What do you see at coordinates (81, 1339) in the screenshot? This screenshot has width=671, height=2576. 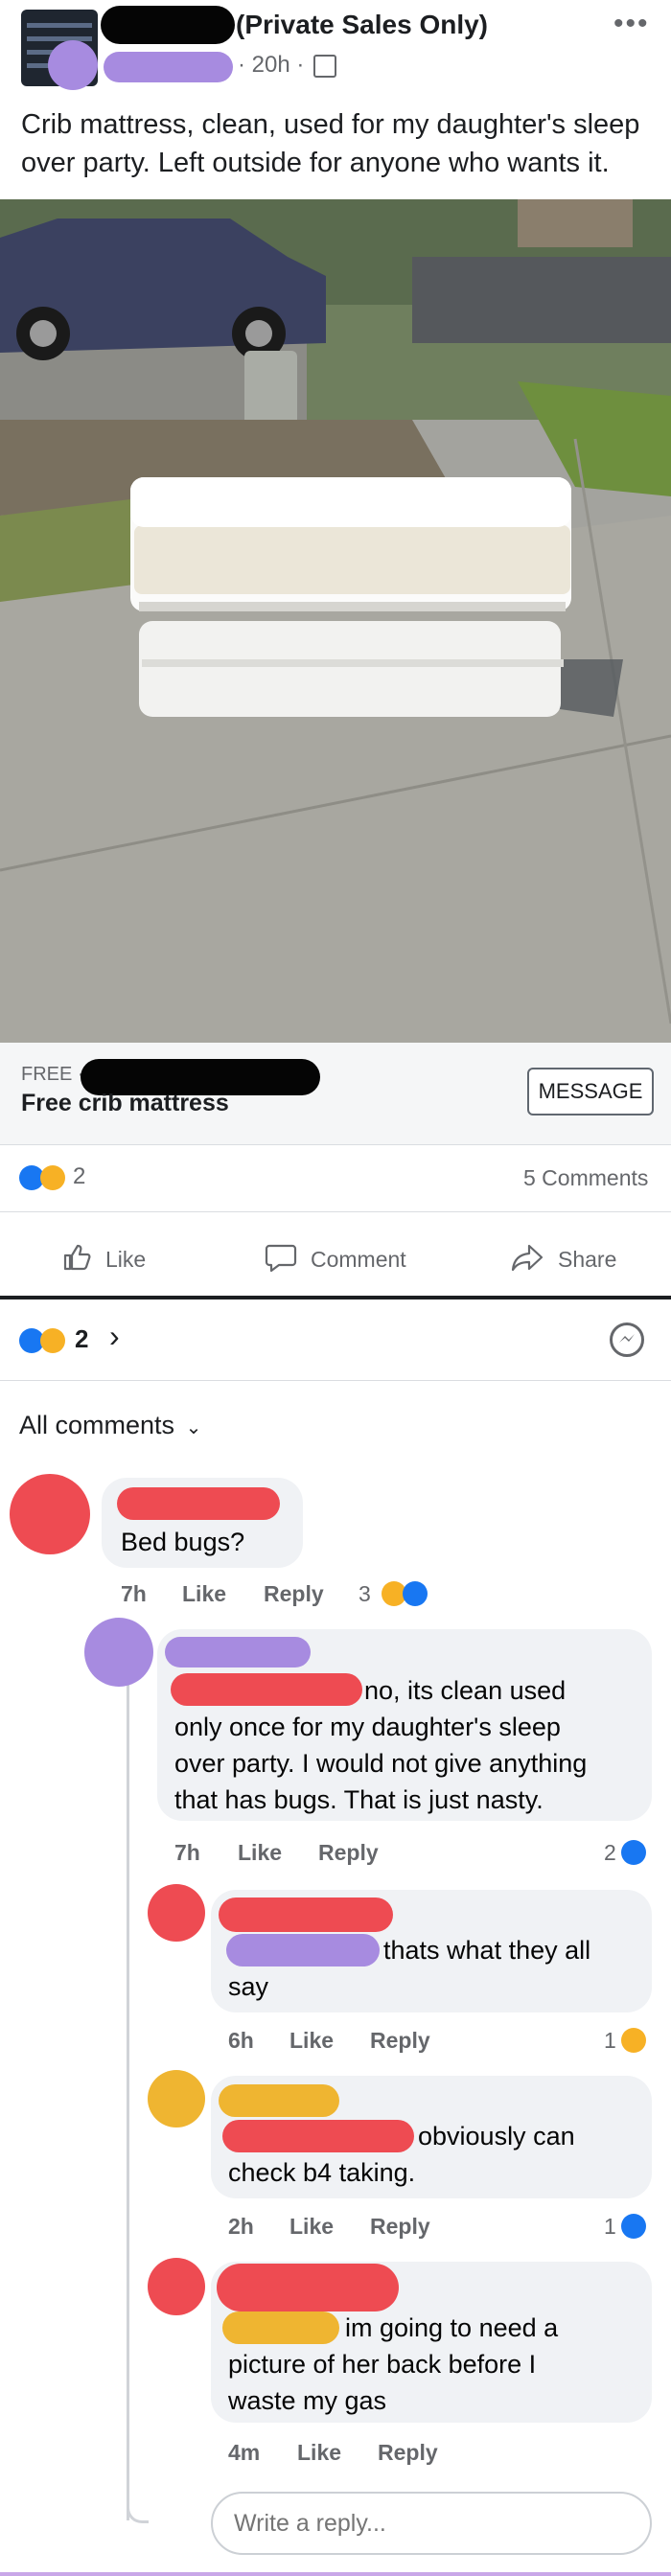 I see `comments-reaction-count: 2` at bounding box center [81, 1339].